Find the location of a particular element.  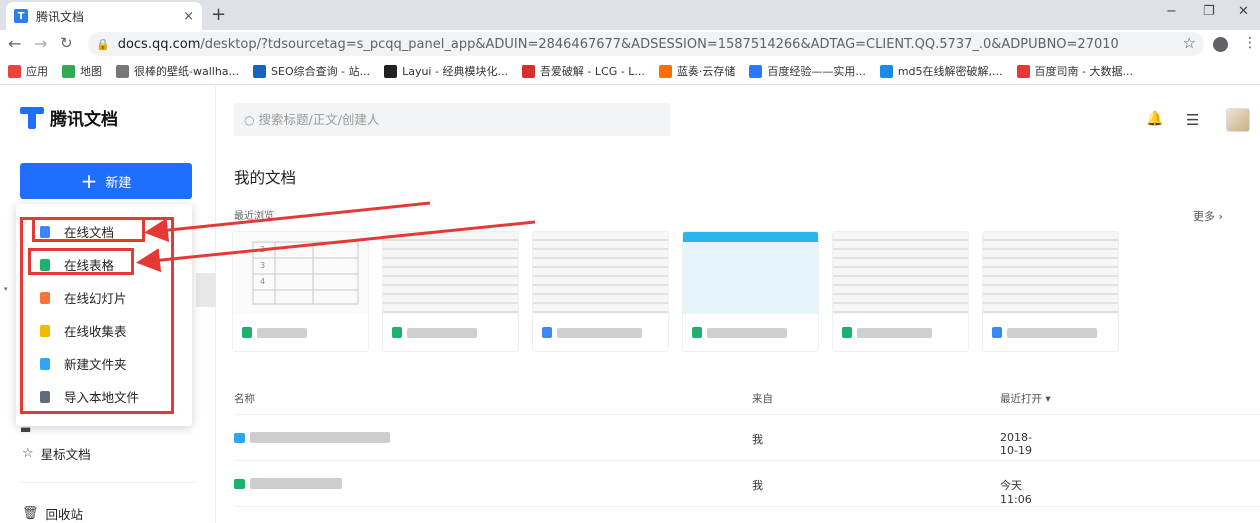

new-button: + 新建 is located at coordinates (106, 181).